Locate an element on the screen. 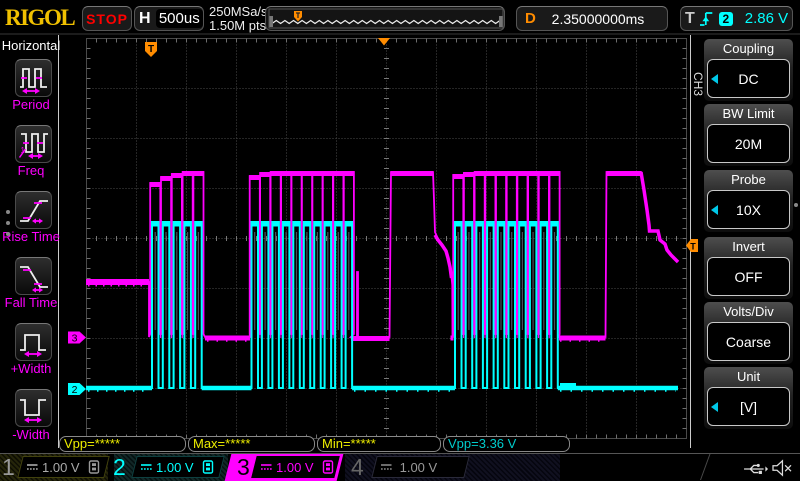  svg-text: 2 is located at coordinates (75, 390).